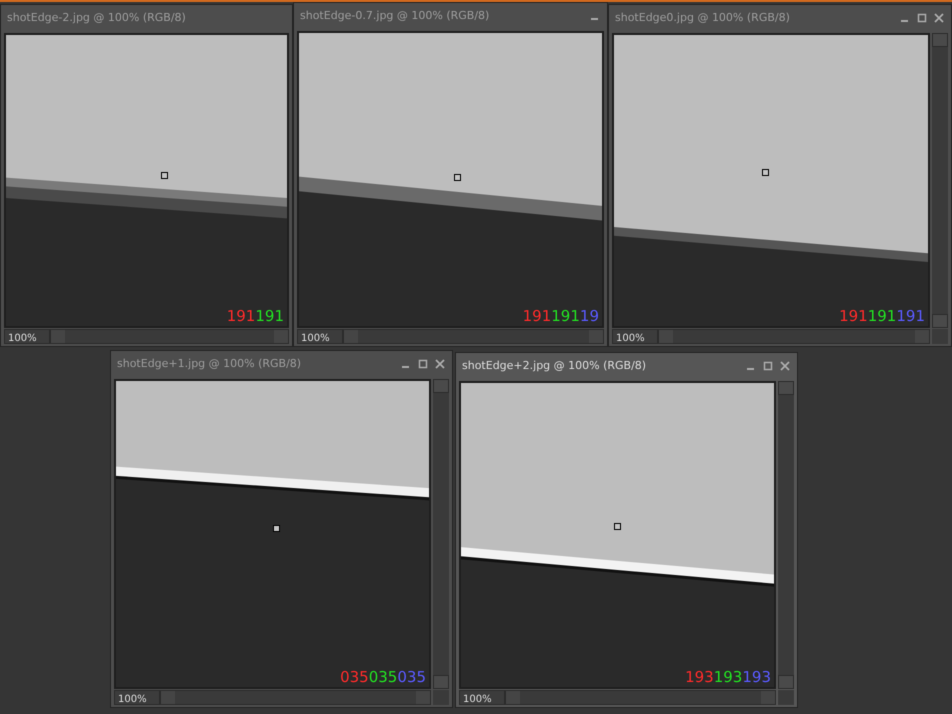 The width and height of the screenshot is (952, 714). What do you see at coordinates (560, 316) in the screenshot?
I see `pixel-readout: 19119119` at bounding box center [560, 316].